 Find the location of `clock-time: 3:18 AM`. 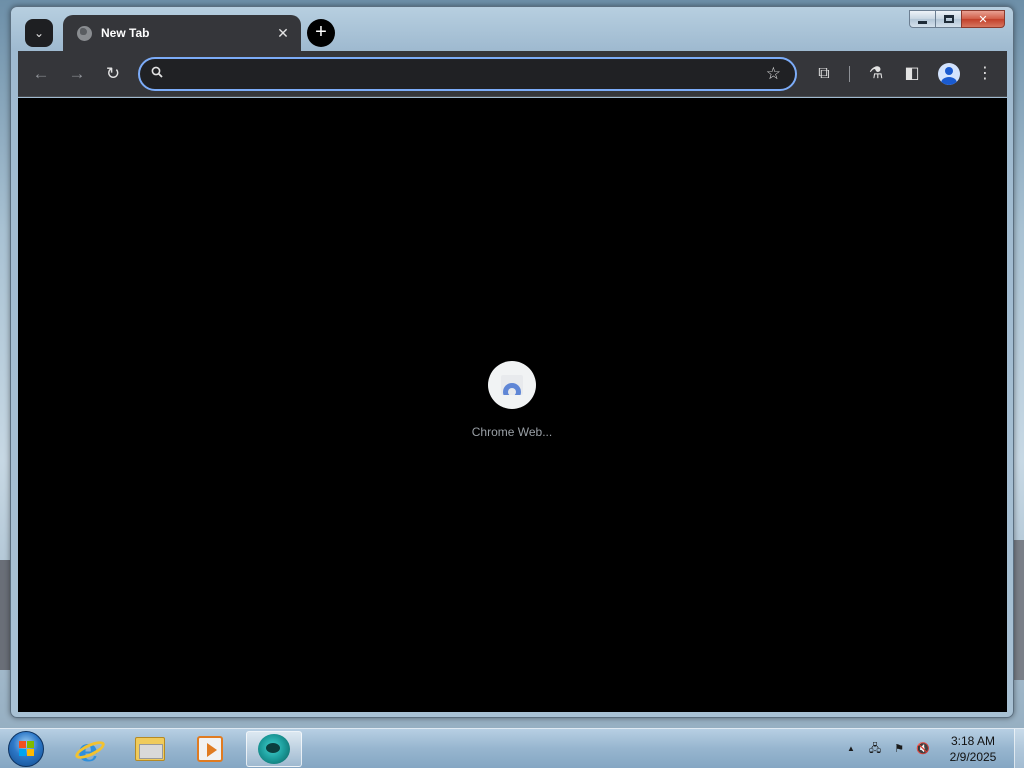

clock-time: 3:18 AM is located at coordinates (973, 741).